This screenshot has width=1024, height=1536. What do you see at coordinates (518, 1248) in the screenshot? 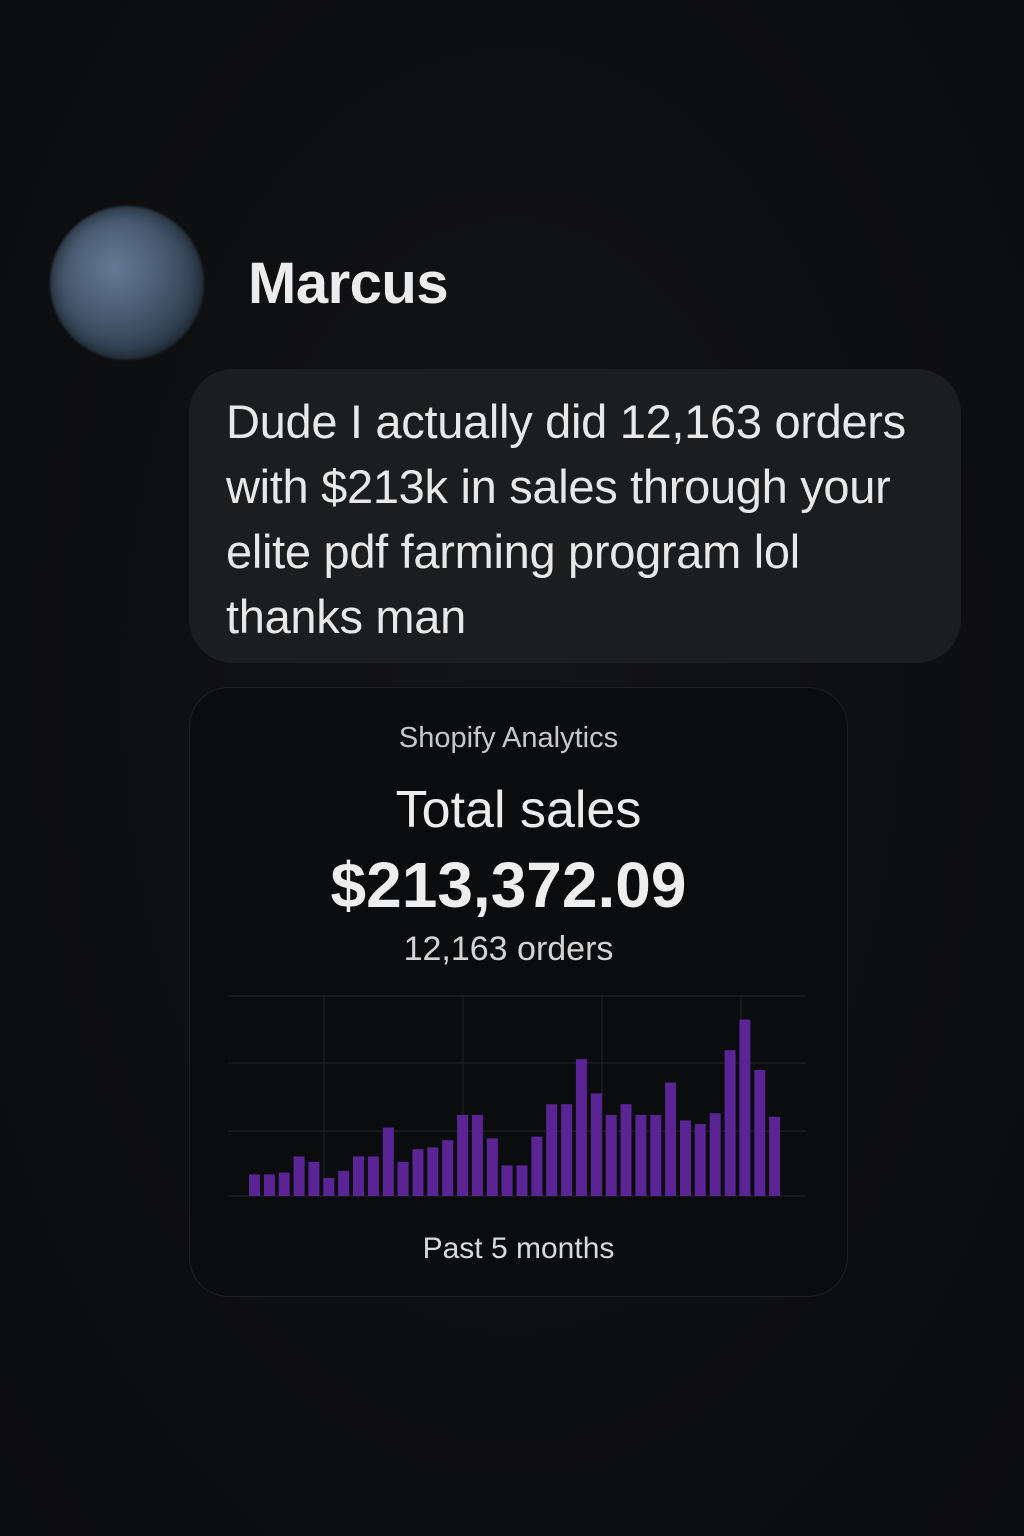
I see `period-label: Past 5 months` at bounding box center [518, 1248].